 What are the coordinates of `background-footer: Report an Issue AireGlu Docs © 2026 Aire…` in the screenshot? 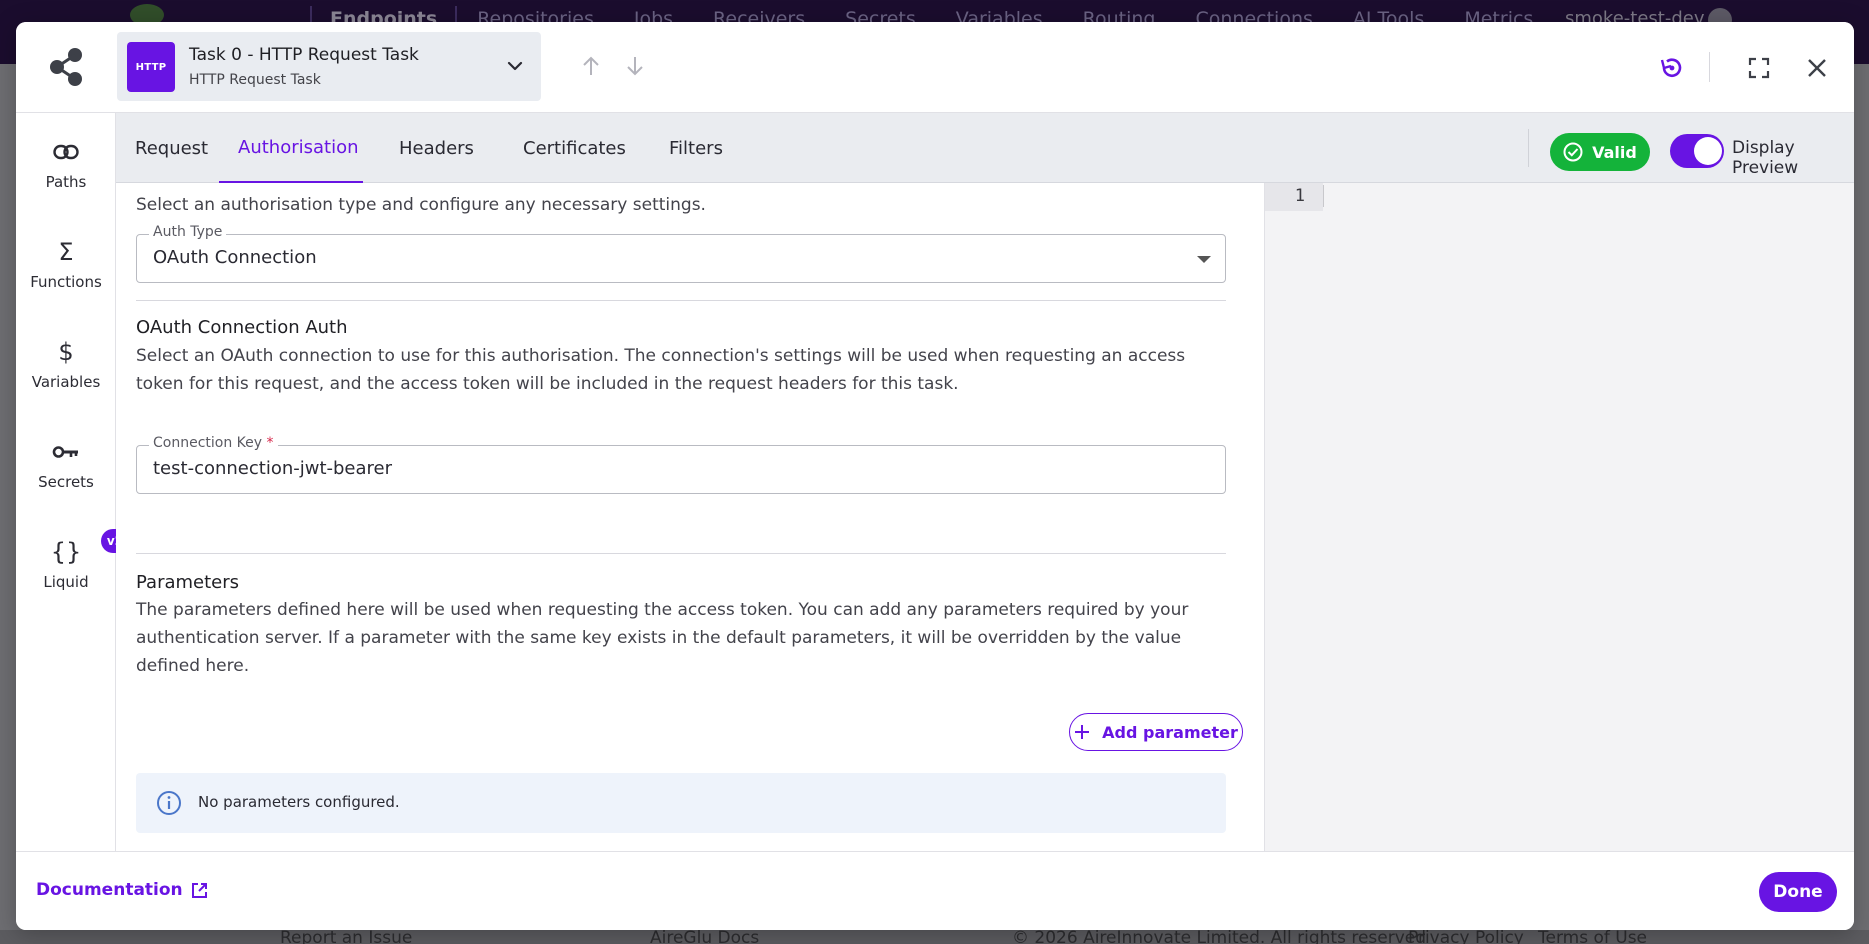 It's located at (934, 936).